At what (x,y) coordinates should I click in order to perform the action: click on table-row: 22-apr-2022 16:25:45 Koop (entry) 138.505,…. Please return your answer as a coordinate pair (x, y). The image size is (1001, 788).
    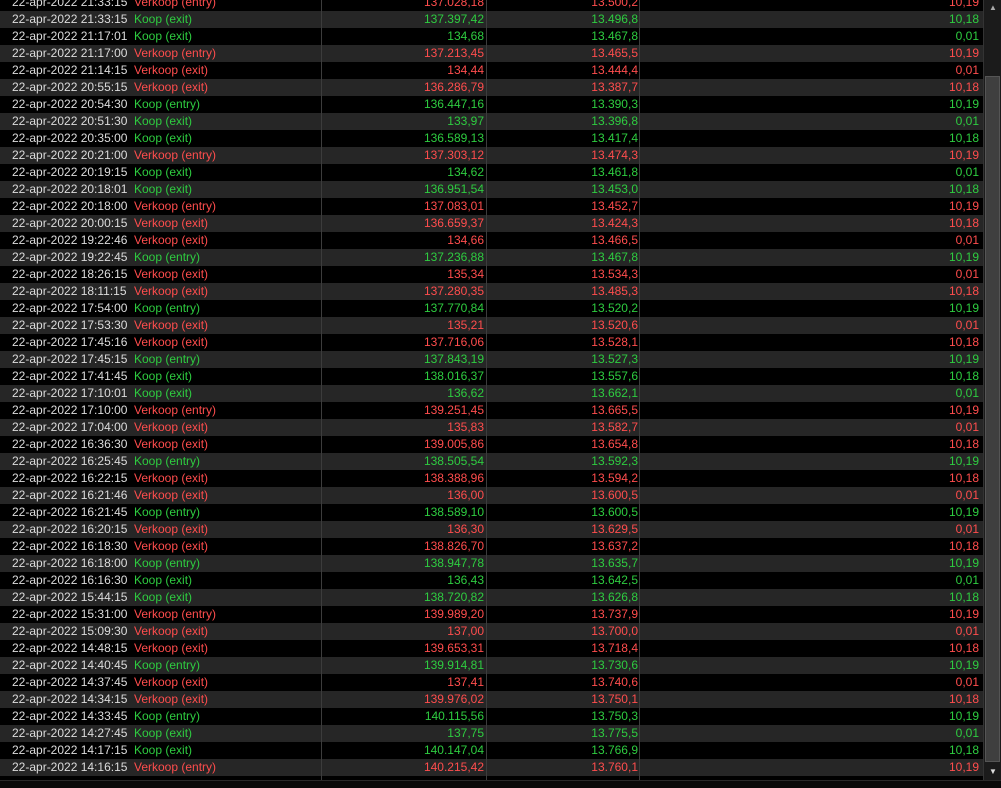
    Looking at the image, I should click on (491, 461).